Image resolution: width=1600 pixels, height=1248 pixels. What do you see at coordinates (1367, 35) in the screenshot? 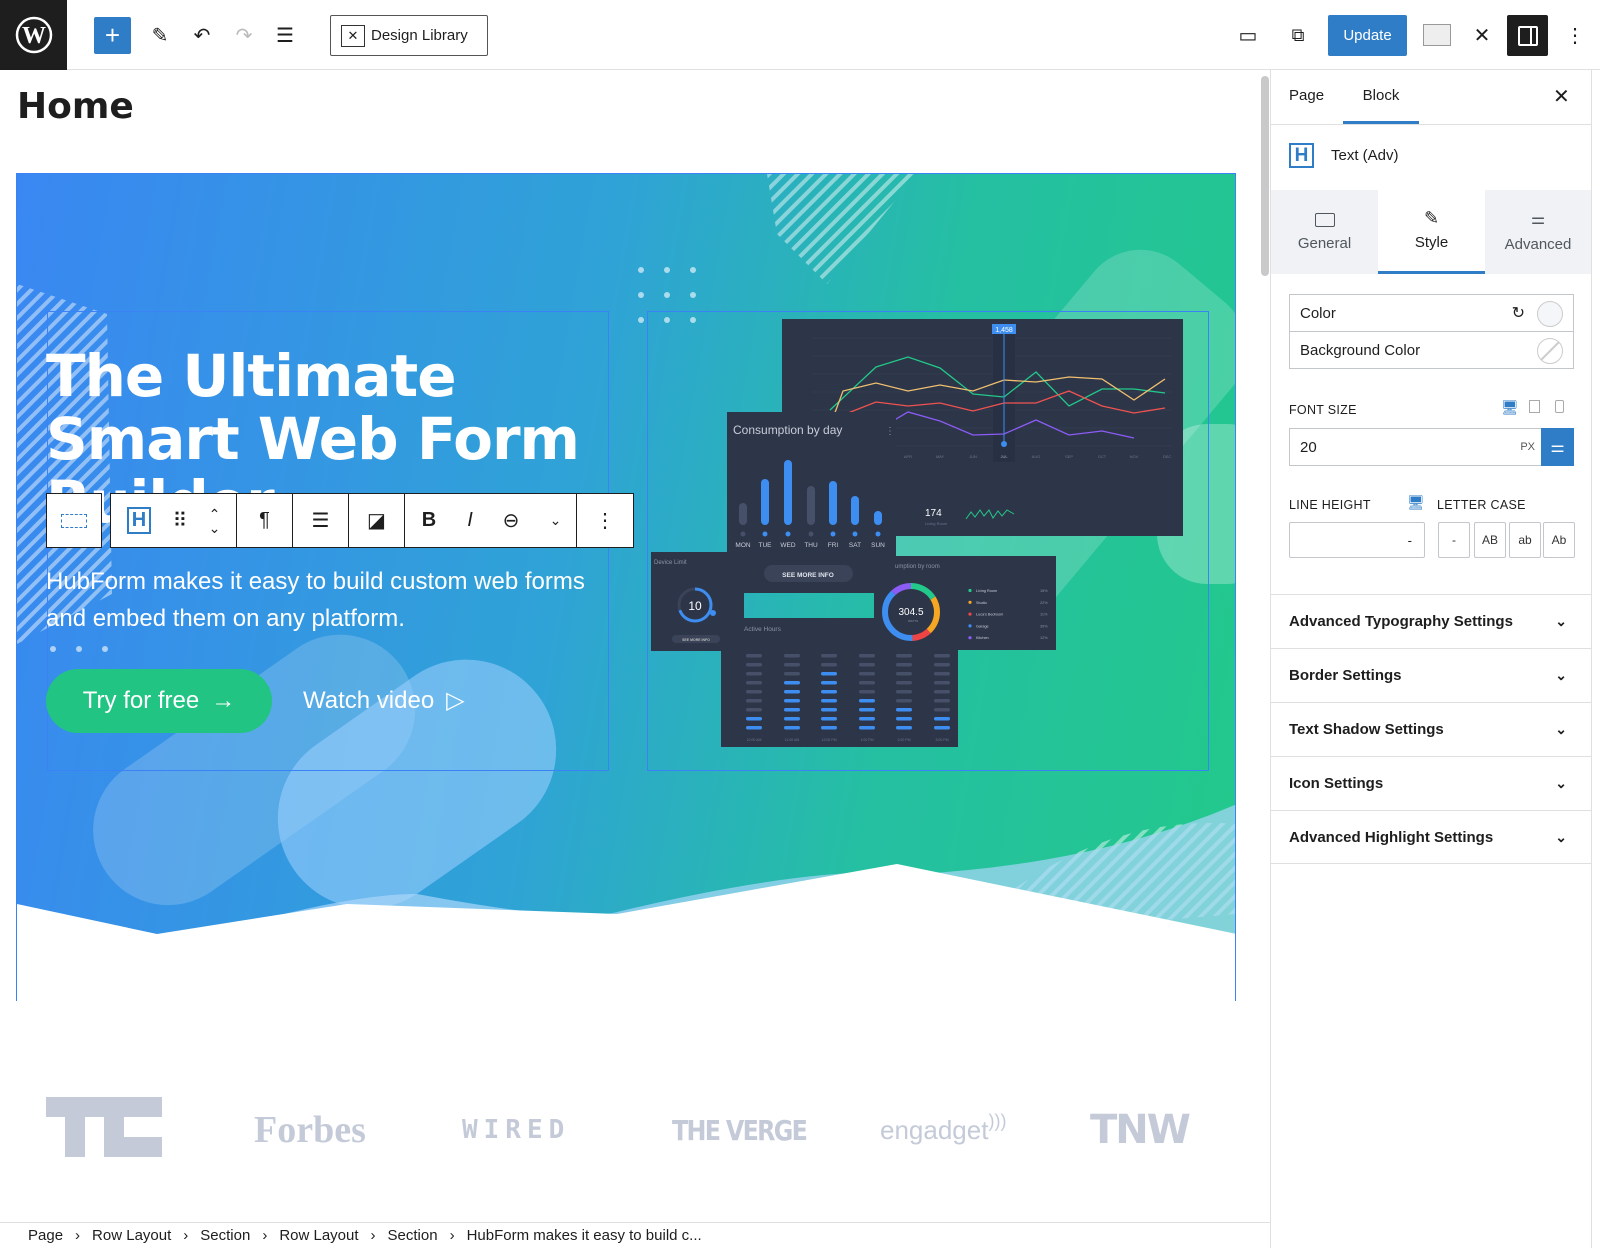
I see `update-button: Update` at bounding box center [1367, 35].